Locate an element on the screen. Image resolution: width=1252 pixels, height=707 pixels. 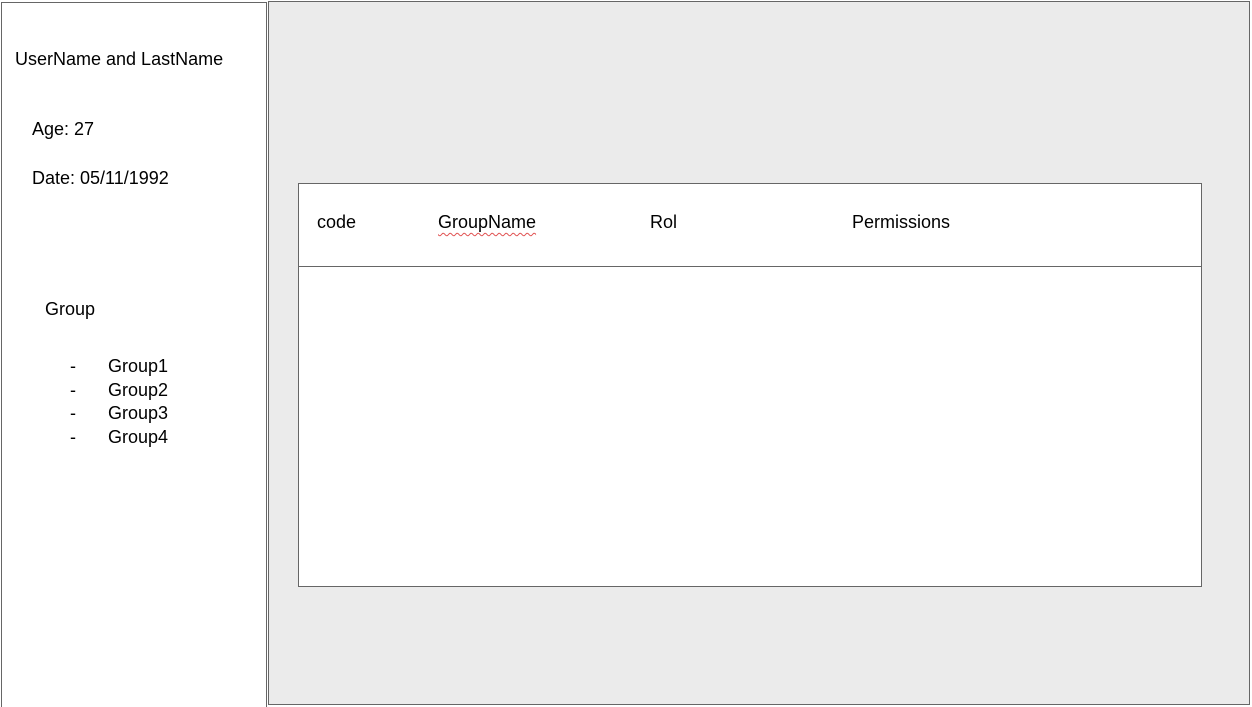
column-header-rol: Rol is located at coordinates (663, 222).